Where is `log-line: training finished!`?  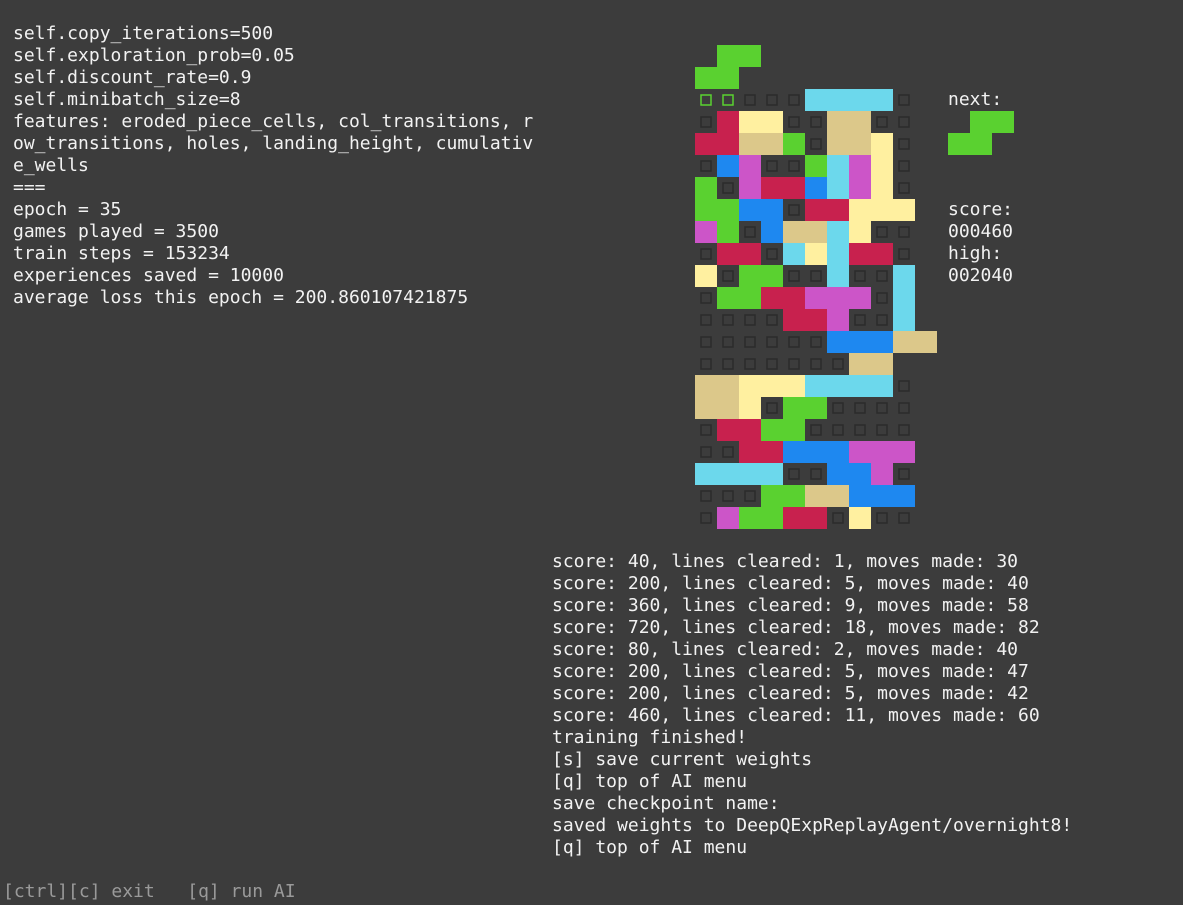 log-line: training finished! is located at coordinates (650, 737).